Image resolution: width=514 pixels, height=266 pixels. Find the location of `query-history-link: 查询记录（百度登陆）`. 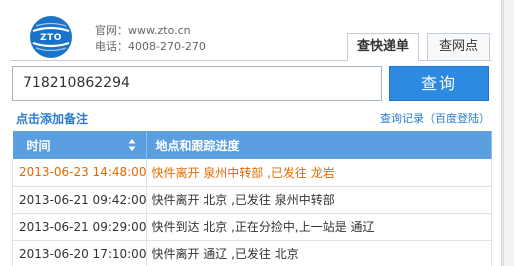

query-history-link: 查询记录（百度登陆） is located at coordinates (435, 118).